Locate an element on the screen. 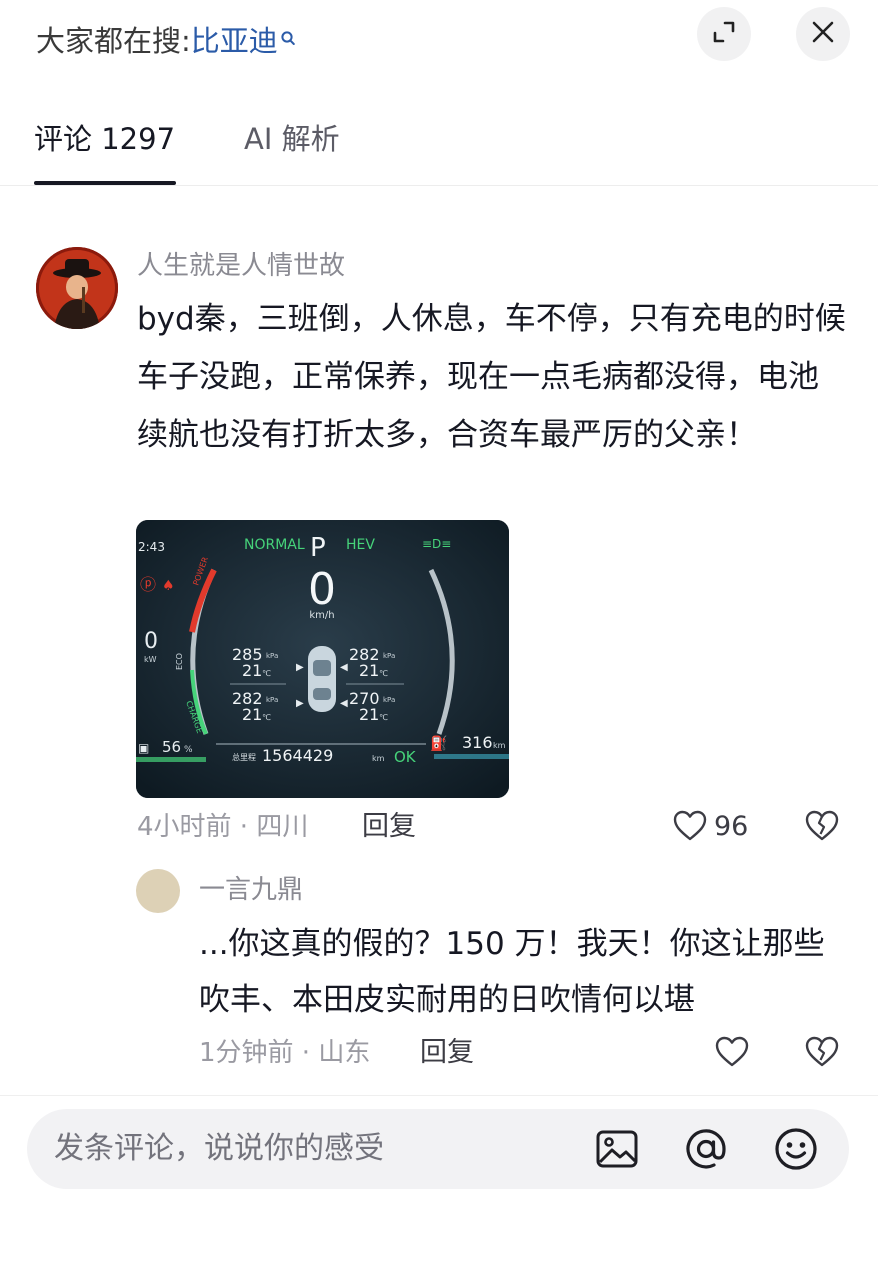  dash-odometer-unit: km is located at coordinates (378, 758).